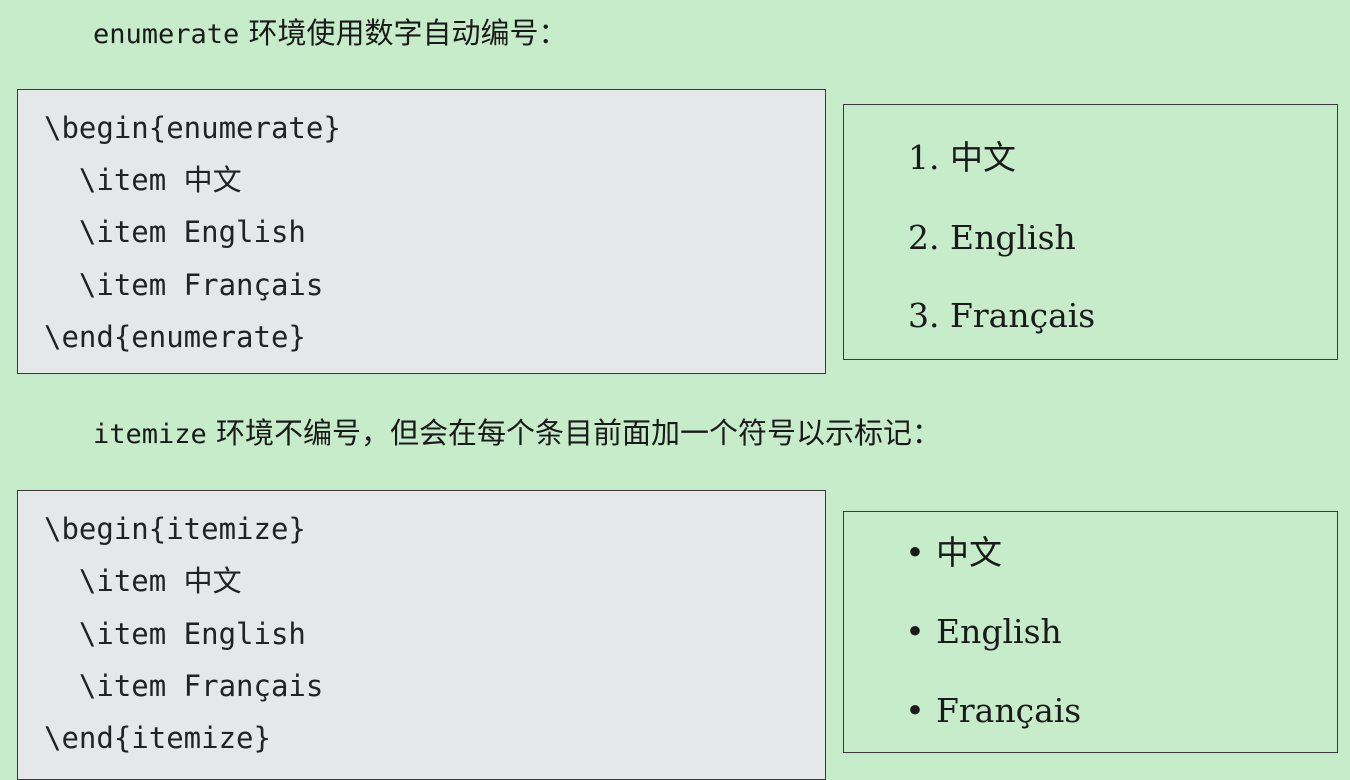  I want to click on list-item: 1. 中文, so click(962, 158).